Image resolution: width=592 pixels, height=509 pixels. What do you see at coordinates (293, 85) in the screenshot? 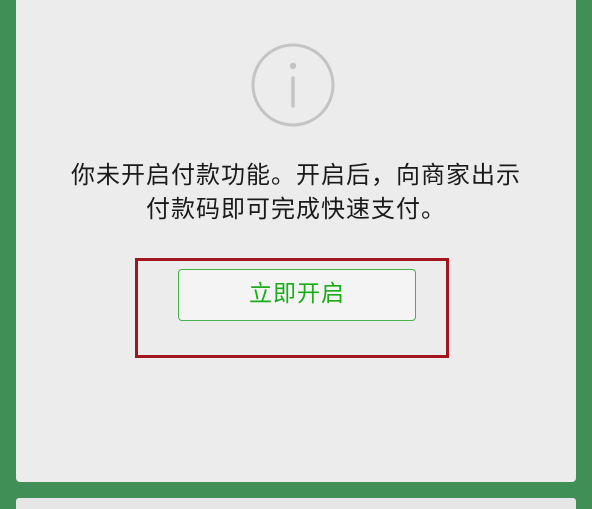
I see `info-icon` at bounding box center [293, 85].